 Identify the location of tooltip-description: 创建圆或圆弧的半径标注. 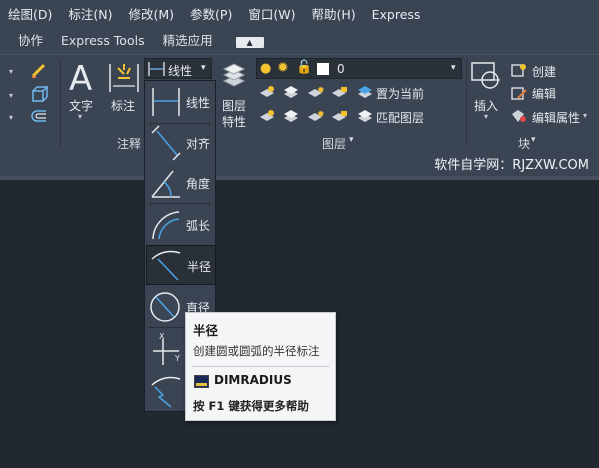
(256, 351).